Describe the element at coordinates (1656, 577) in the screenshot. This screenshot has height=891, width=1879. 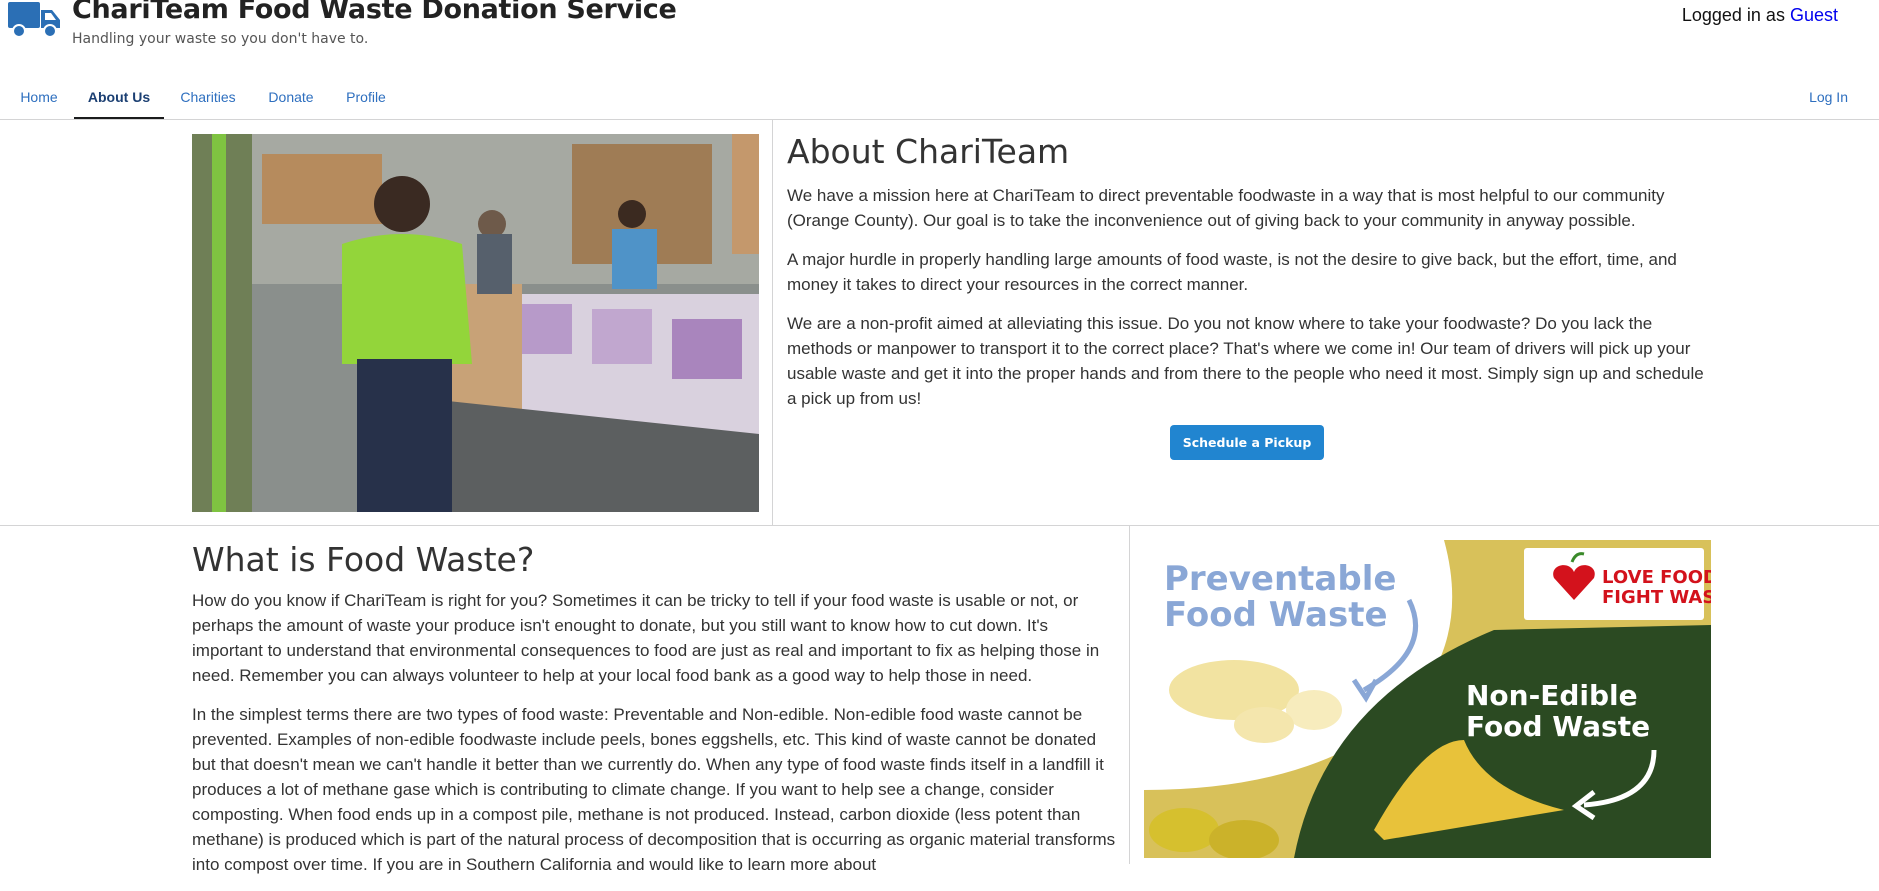
I see `love-food-logo-text: LOVE FOOD` at that location.